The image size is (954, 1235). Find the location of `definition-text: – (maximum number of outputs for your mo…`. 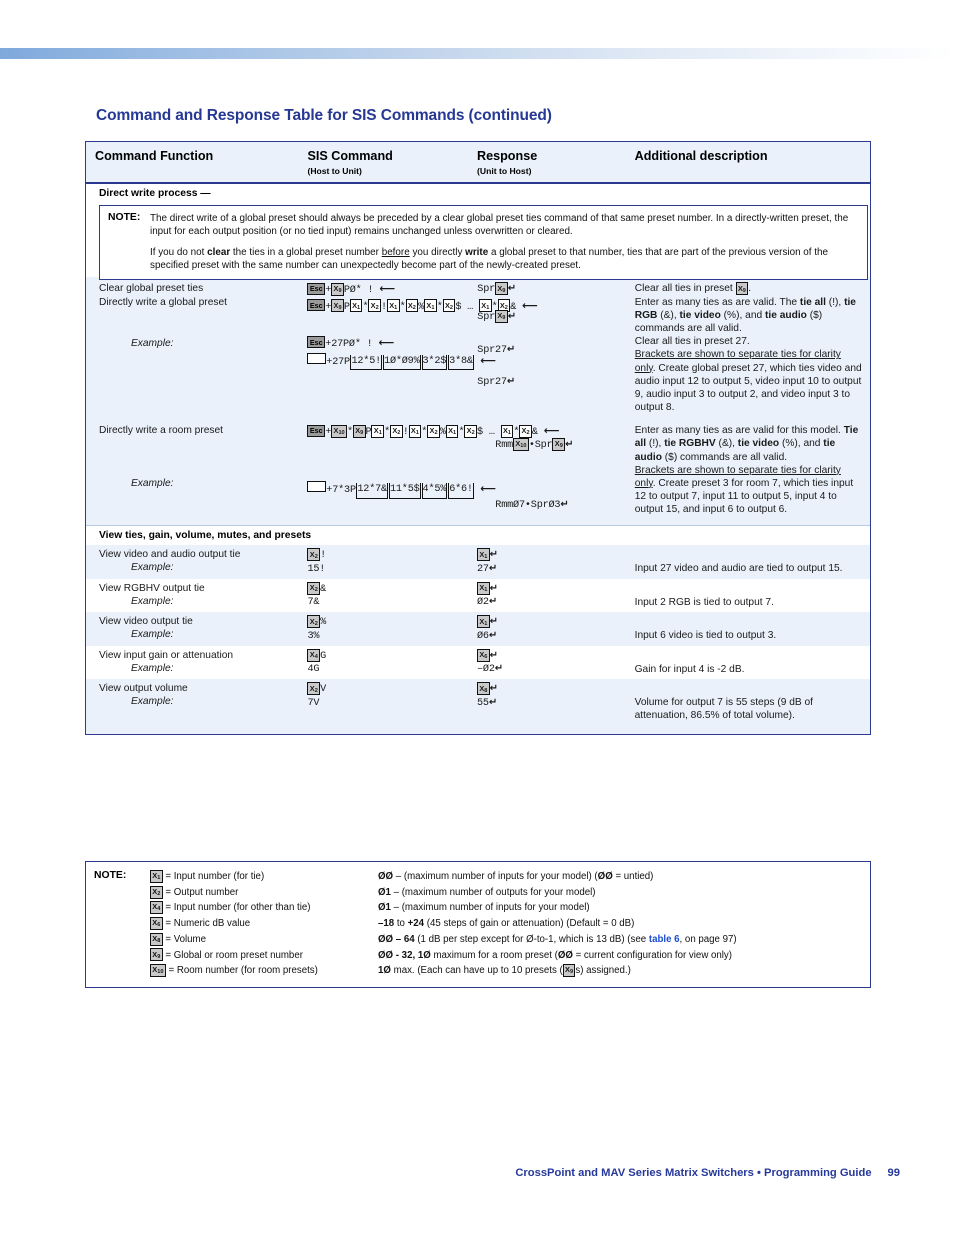

definition-text: – (maximum number of outputs for your mo… is located at coordinates (493, 892).